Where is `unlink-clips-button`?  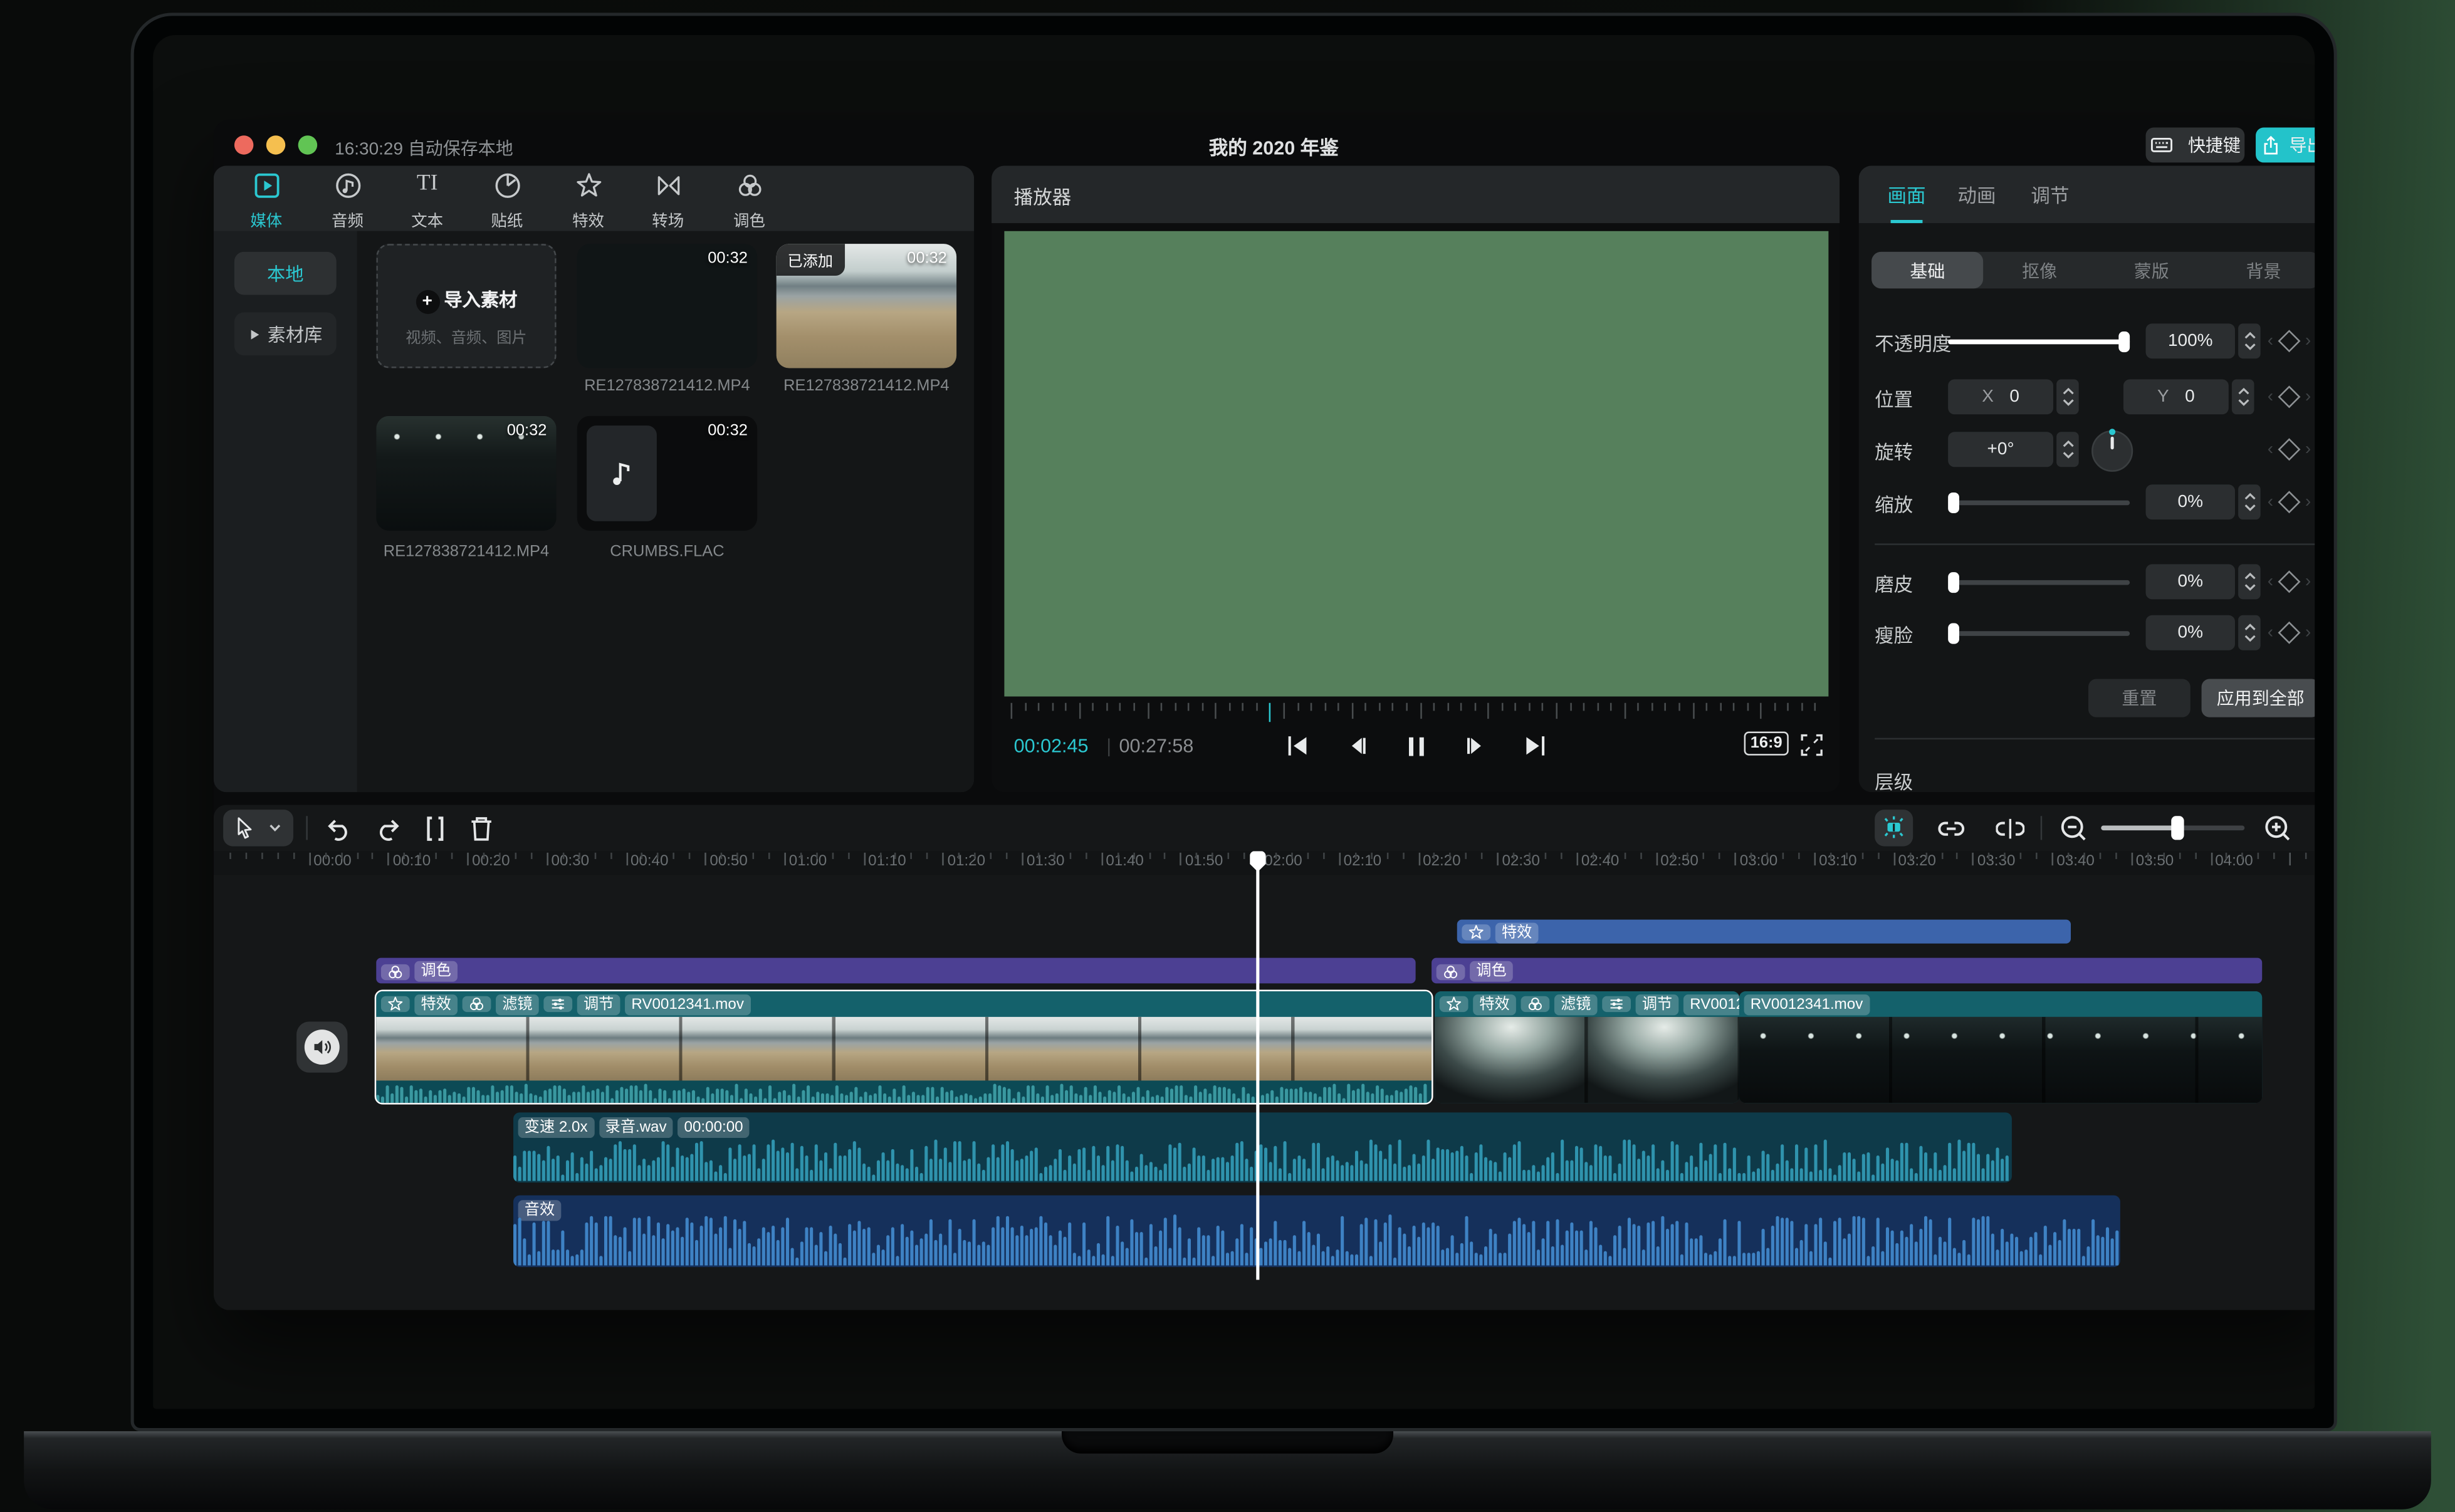
unlink-clips-button is located at coordinates (2010, 829).